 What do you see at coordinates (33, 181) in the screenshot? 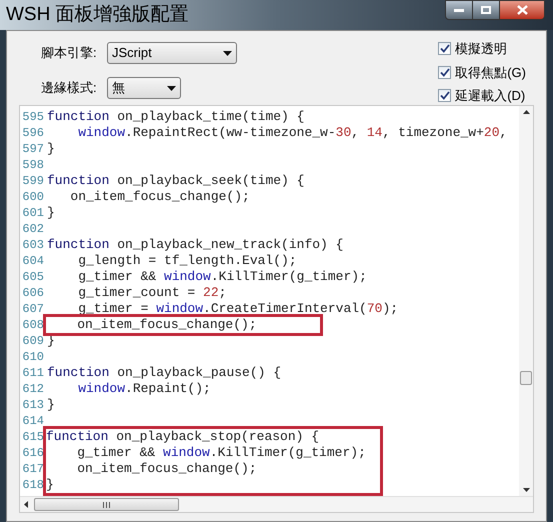
I see `line-number: 599` at bounding box center [33, 181].